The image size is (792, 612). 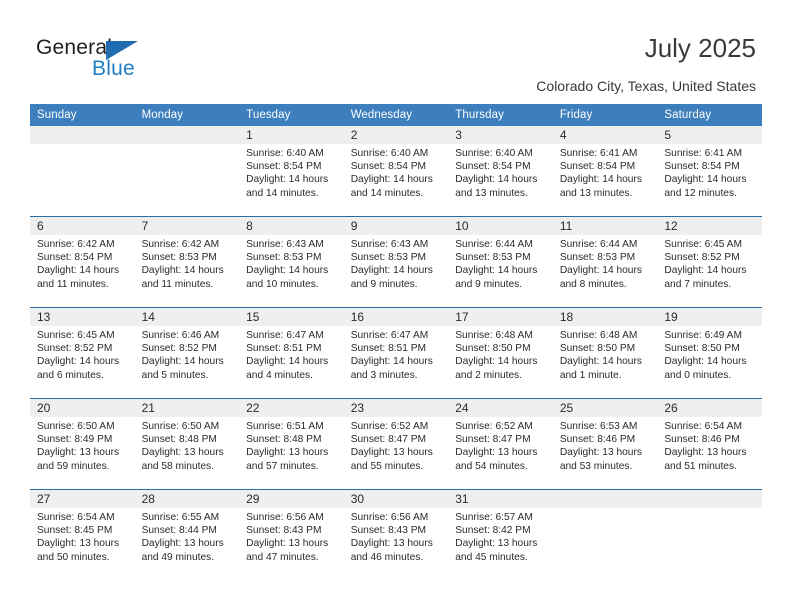 I want to click on sunrise-text: Sunrise: 6:44 AM, so click(x=598, y=244).